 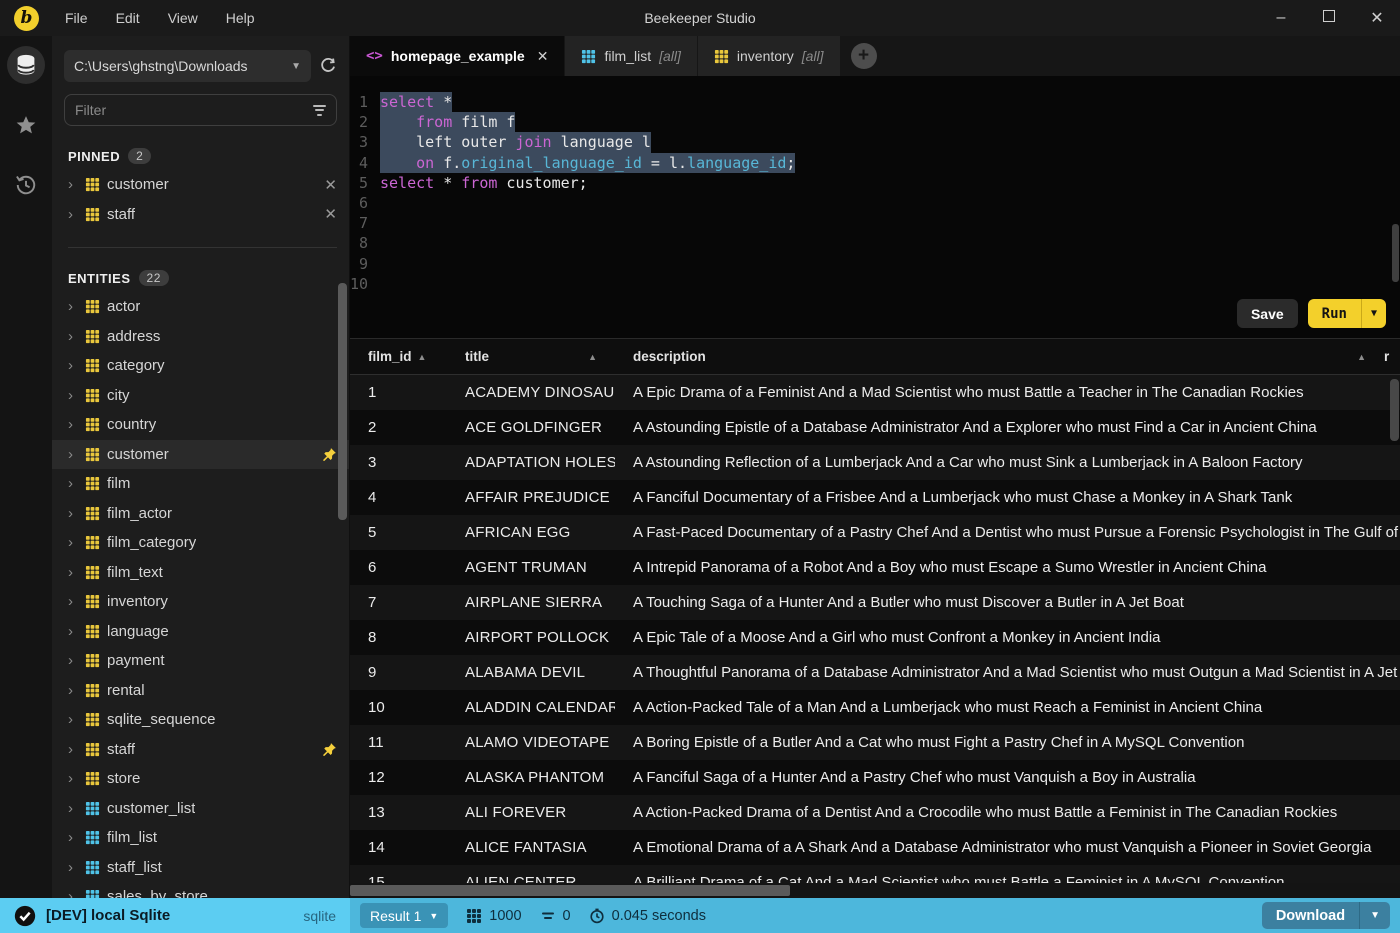 I want to click on save-button: Save, so click(x=1267, y=313).